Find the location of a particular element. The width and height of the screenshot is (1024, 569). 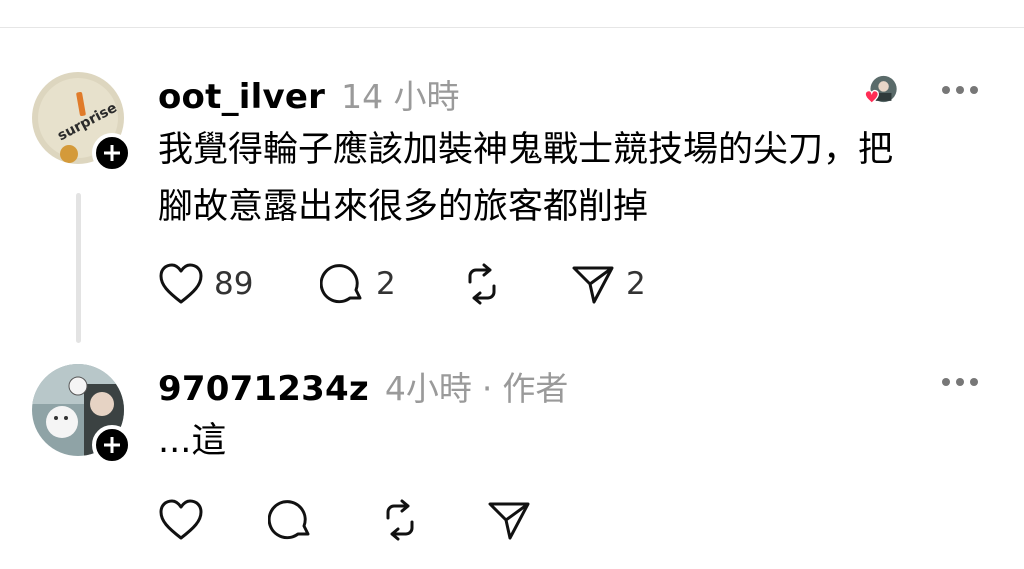

comment-line: ...這 is located at coordinates (192, 441).